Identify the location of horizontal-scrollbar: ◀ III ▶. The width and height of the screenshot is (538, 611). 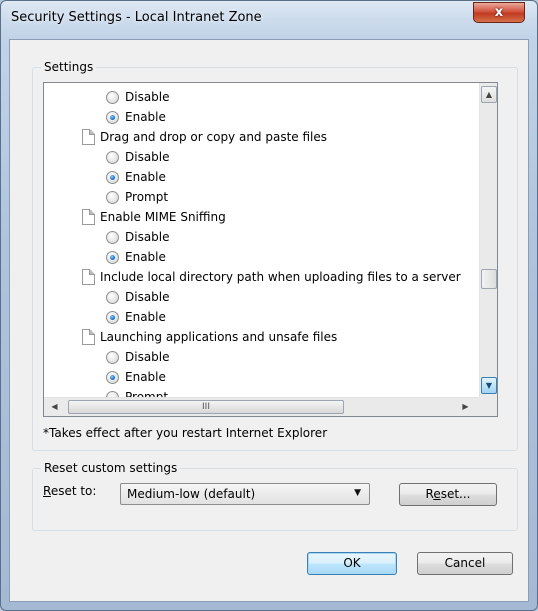
(261, 406).